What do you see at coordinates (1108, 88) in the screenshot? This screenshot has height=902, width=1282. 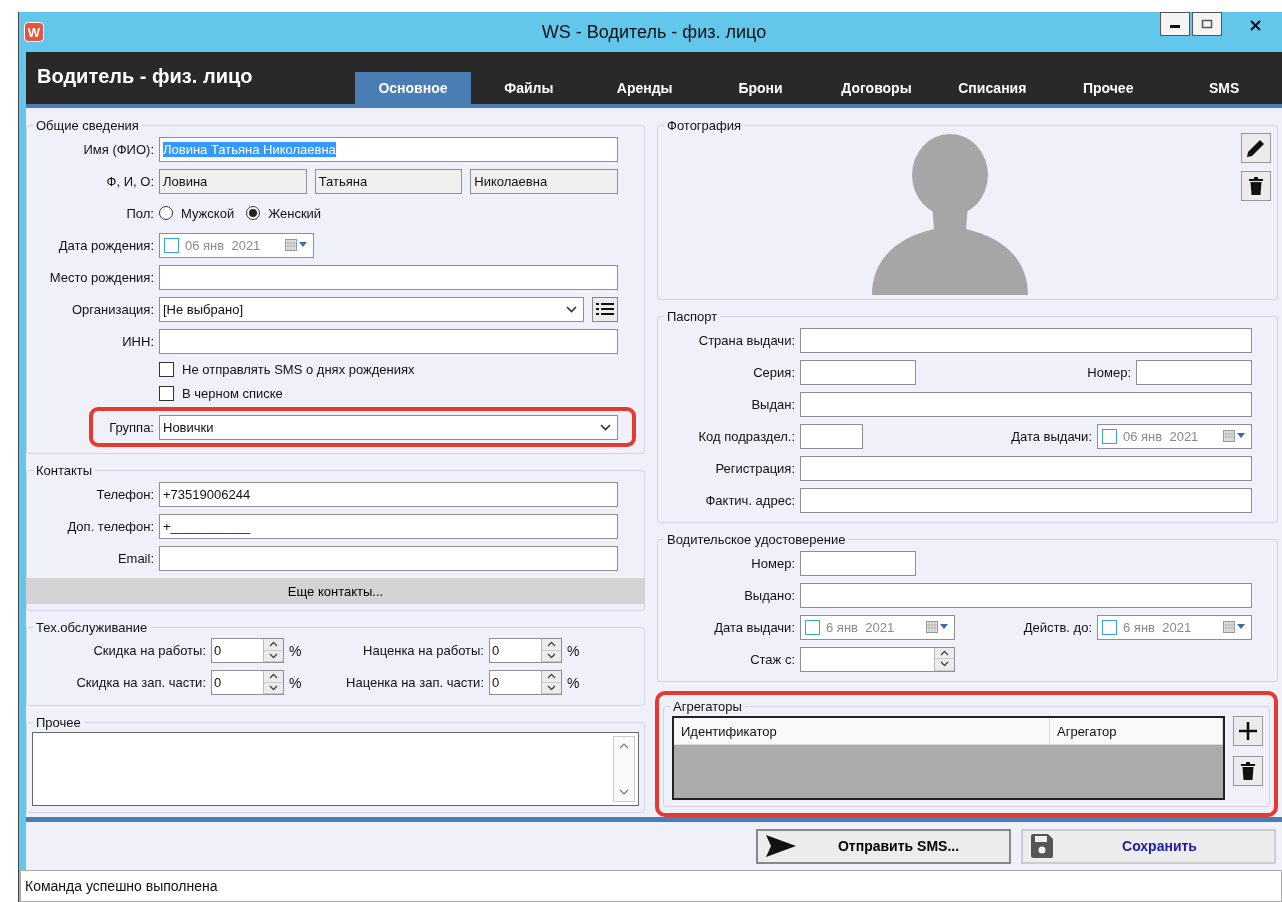 I see `tab: Прочее` at bounding box center [1108, 88].